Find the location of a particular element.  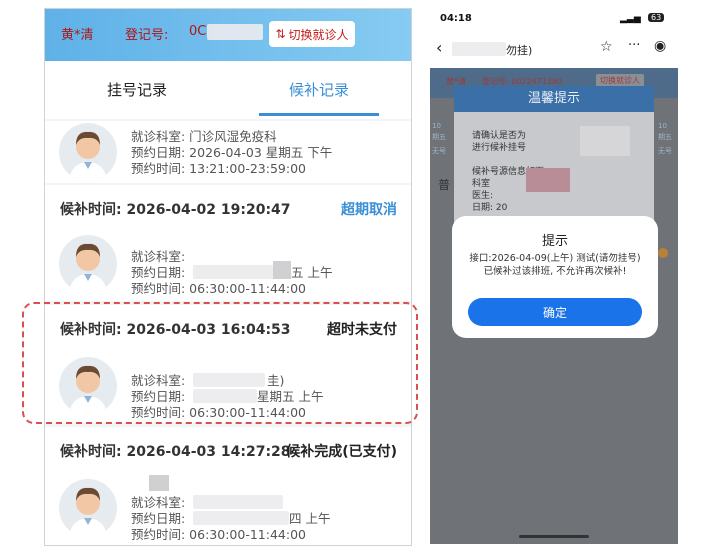

confirm-button: 确定 is located at coordinates (555, 312).